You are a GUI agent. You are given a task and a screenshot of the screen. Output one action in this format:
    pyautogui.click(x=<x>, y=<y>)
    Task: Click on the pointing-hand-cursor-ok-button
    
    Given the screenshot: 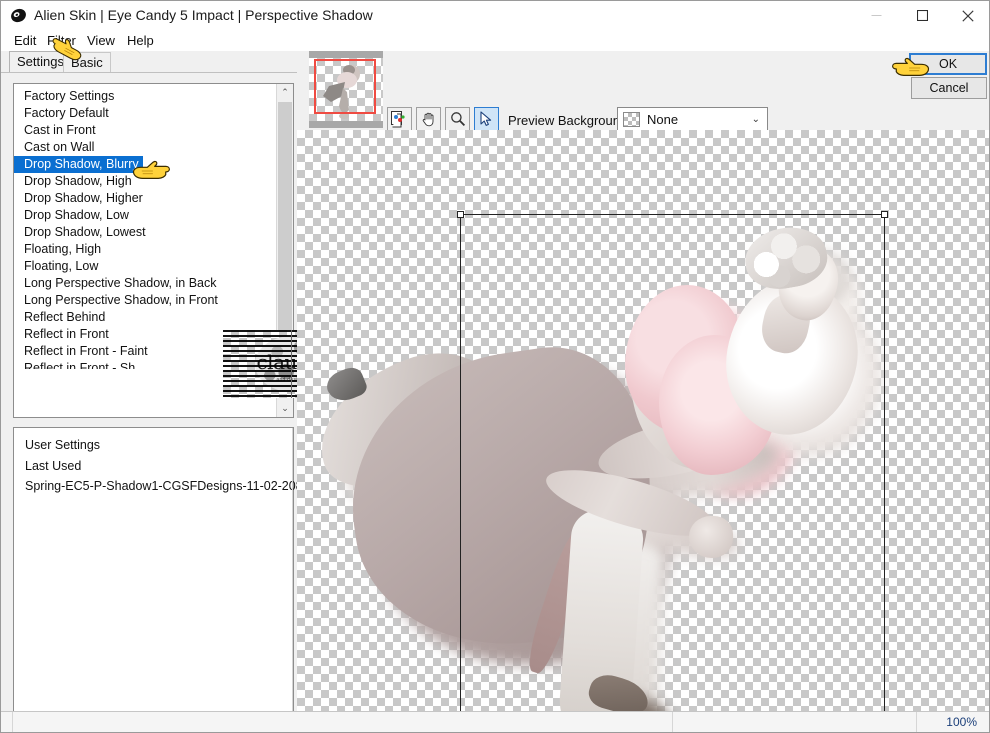 What is the action you would take?
    pyautogui.click(x=911, y=66)
    